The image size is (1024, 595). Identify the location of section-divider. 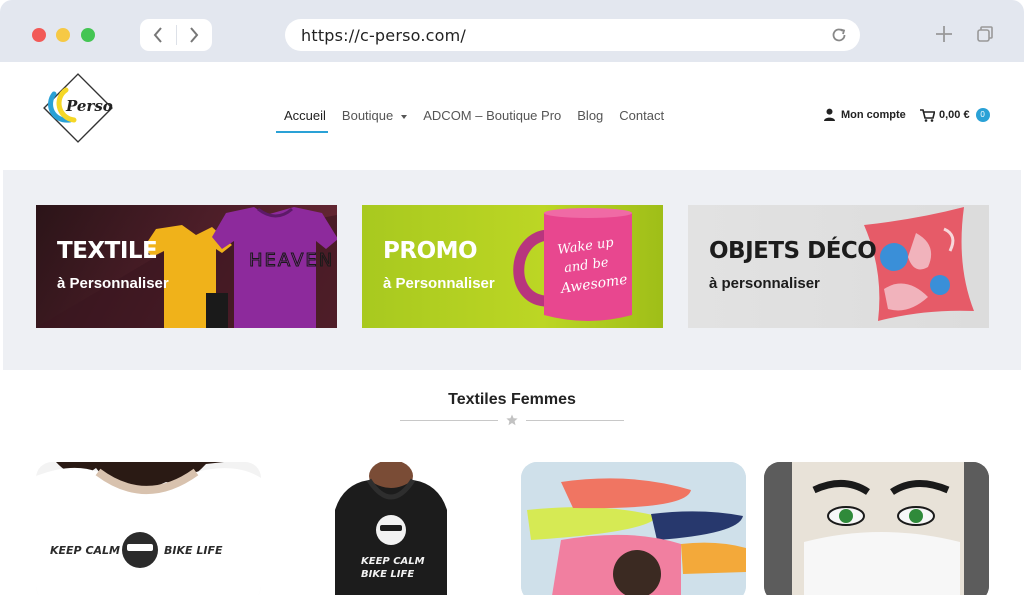
(512, 421).